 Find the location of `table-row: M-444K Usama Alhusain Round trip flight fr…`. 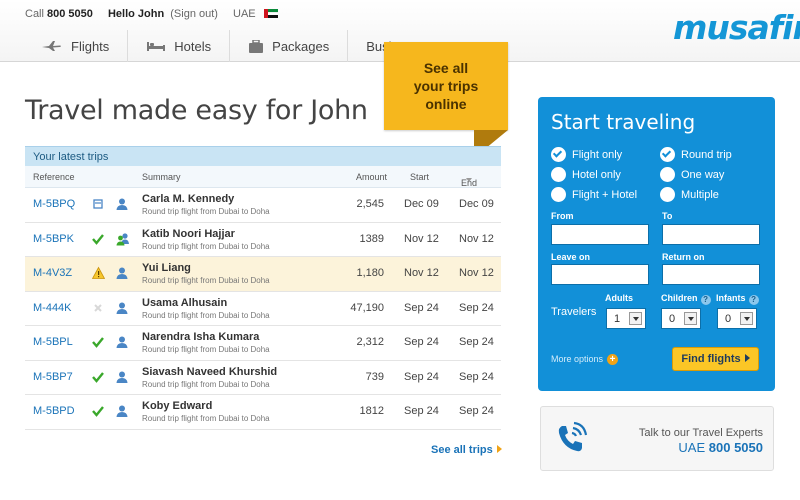

table-row: M-444K Usama Alhusain Round trip flight fr… is located at coordinates (263, 308).